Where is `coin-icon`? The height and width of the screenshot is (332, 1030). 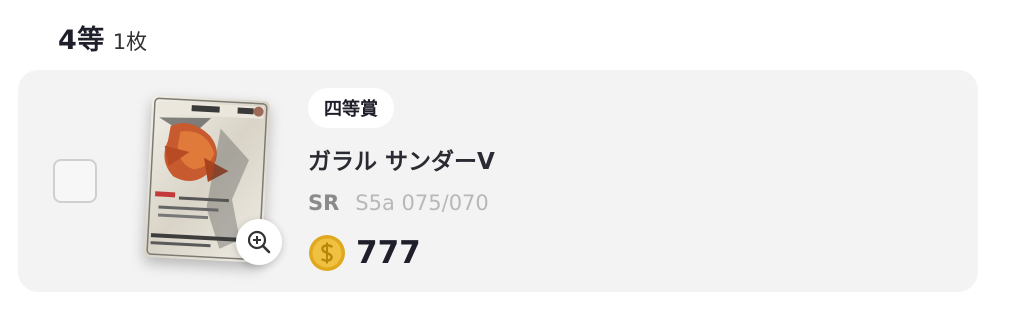 coin-icon is located at coordinates (327, 253).